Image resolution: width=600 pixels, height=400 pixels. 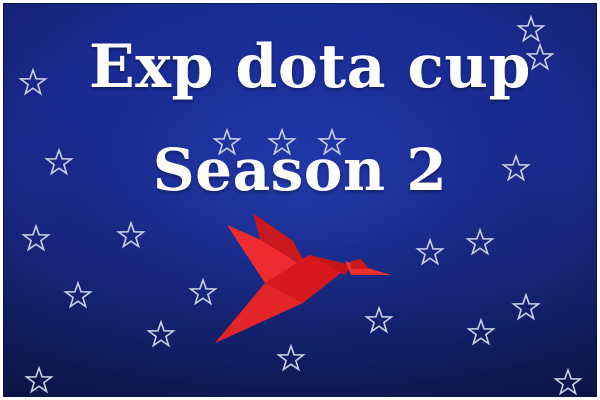 I want to click on bird-beak-shade, so click(x=360, y=264).